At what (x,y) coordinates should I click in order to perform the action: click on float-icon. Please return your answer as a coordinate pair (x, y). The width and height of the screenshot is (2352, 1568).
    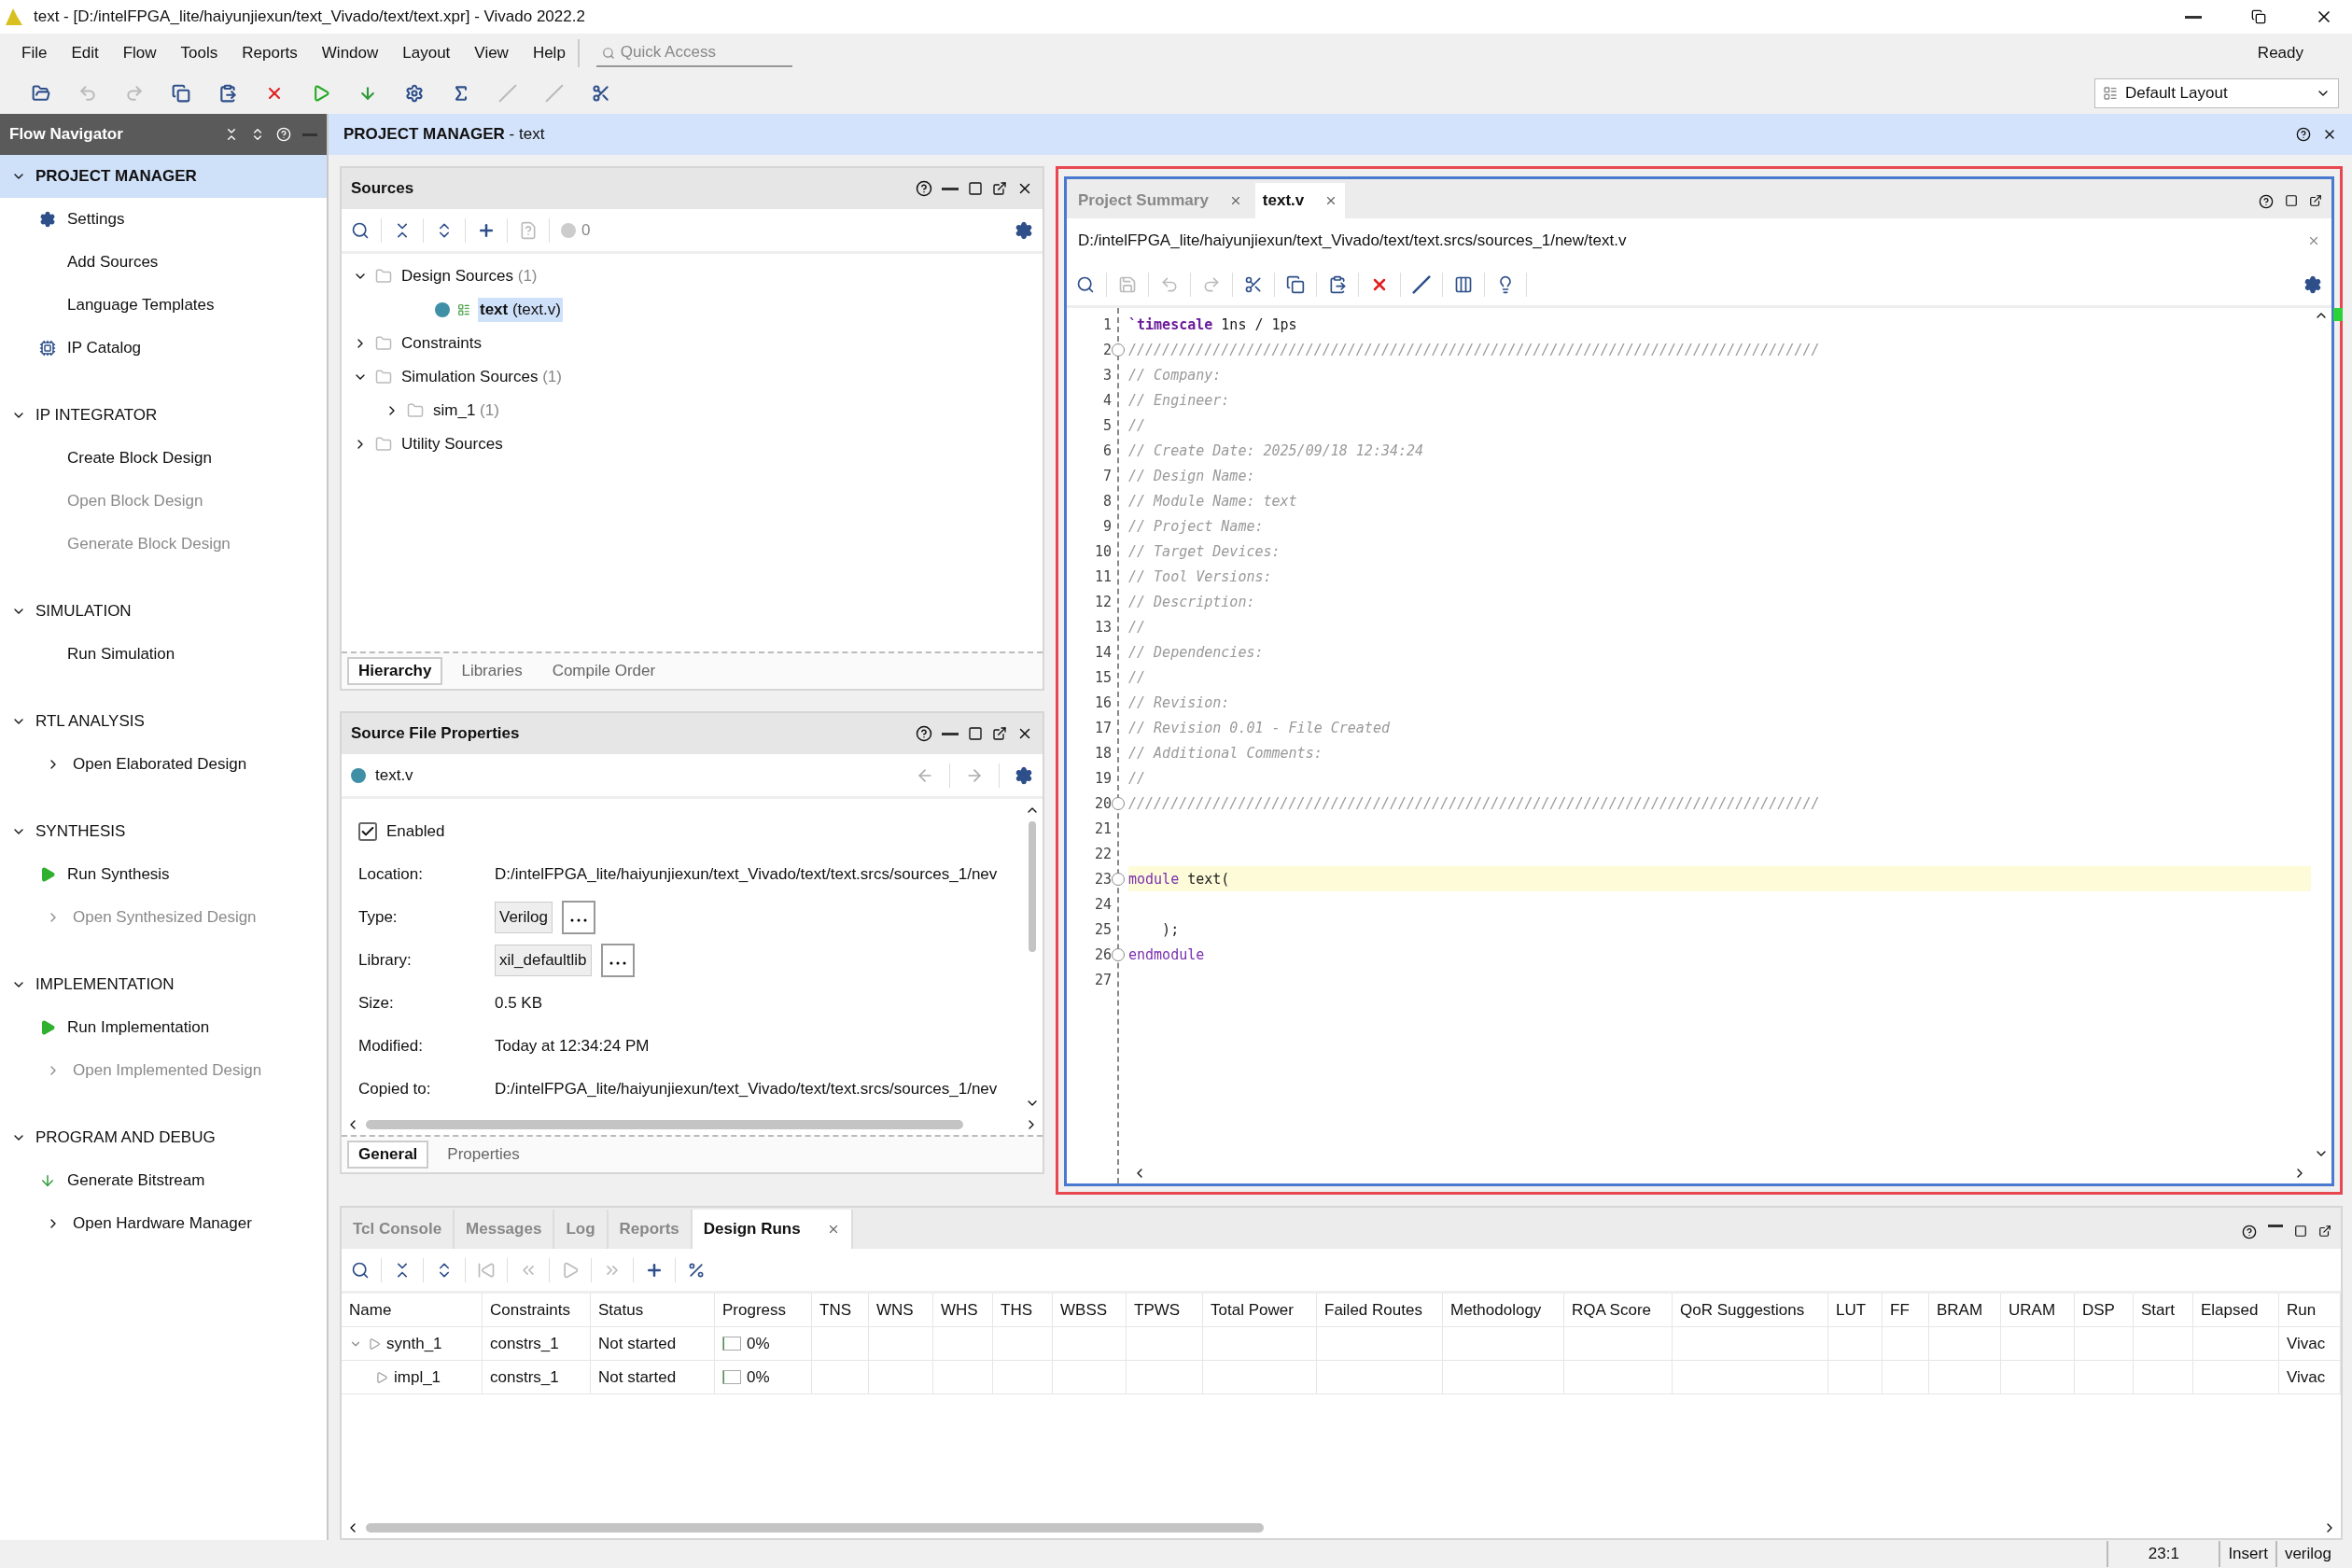
    Looking at the image, I should click on (2324, 1231).